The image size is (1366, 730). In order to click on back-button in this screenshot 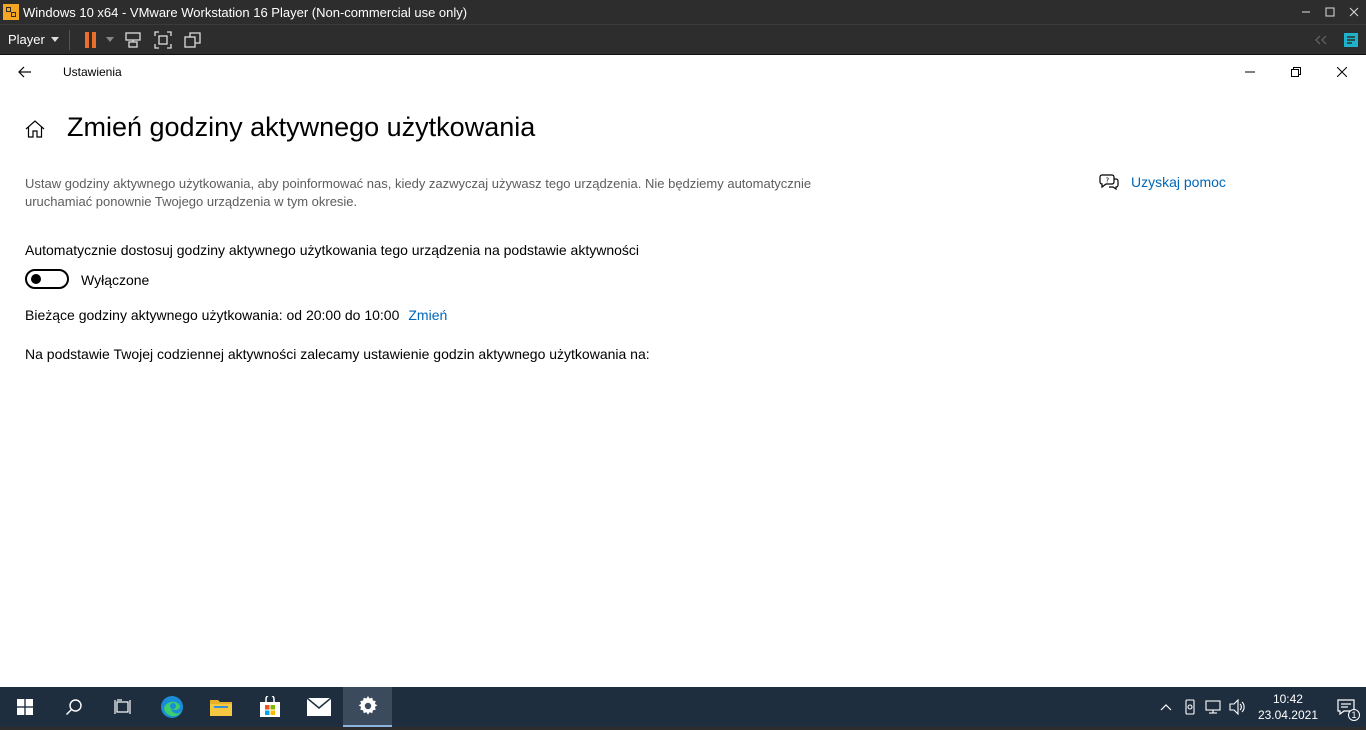, I will do `click(25, 72)`.